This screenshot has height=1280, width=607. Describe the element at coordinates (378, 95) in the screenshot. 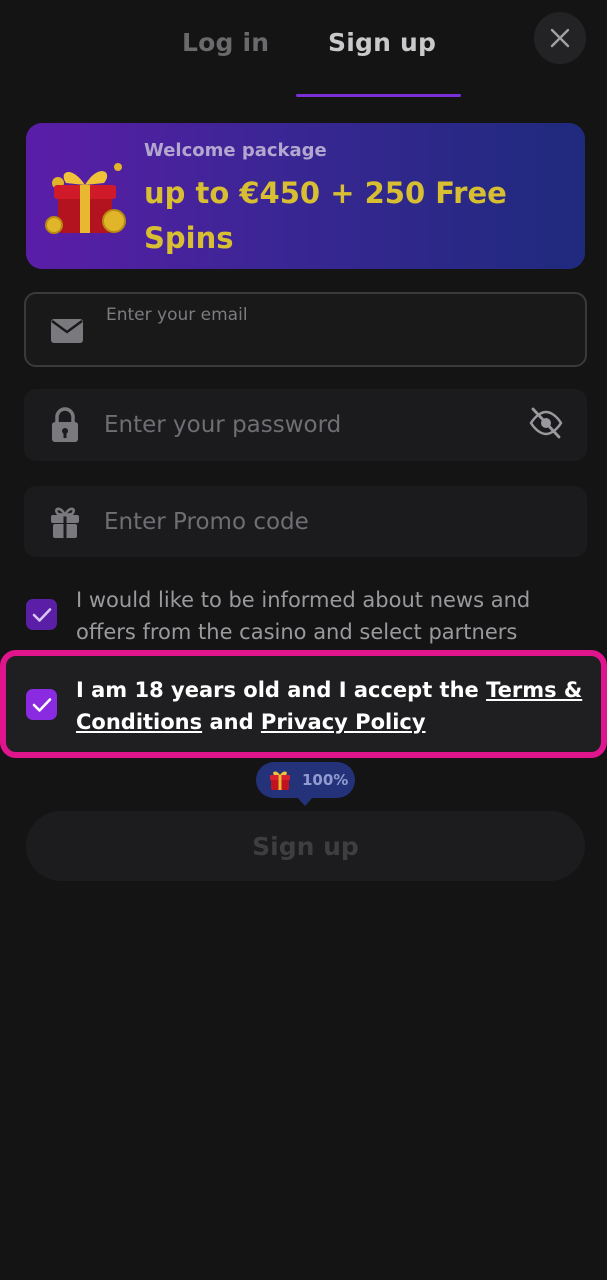

I see `active-tab-indicator` at that location.